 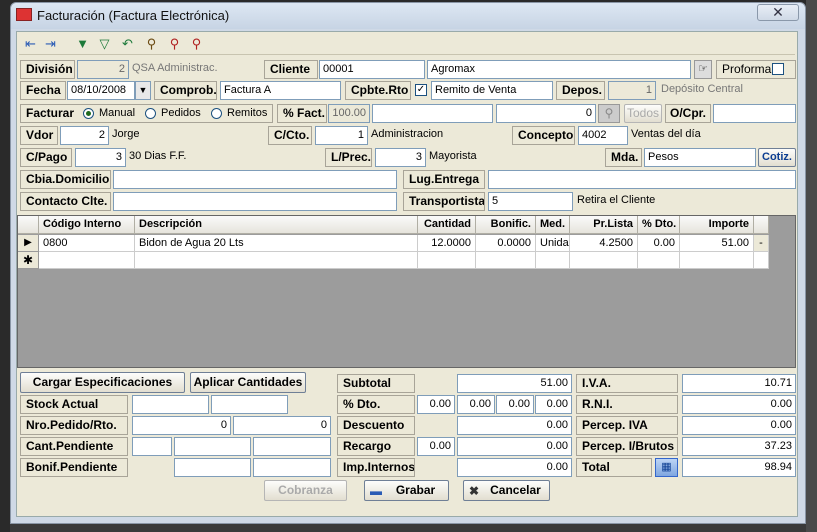 I want to click on save-icon: ▬, so click(x=376, y=491).